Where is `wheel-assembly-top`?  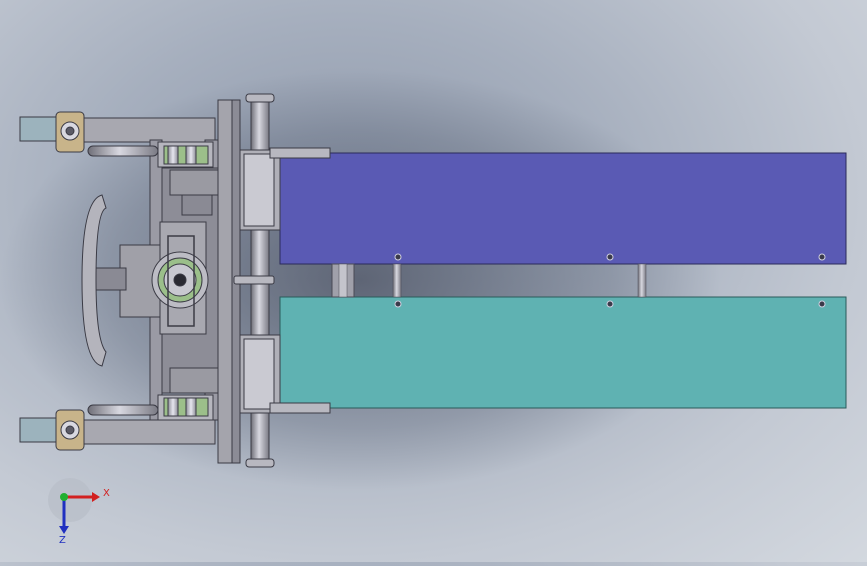
wheel-assembly-top is located at coordinates (185, 154).